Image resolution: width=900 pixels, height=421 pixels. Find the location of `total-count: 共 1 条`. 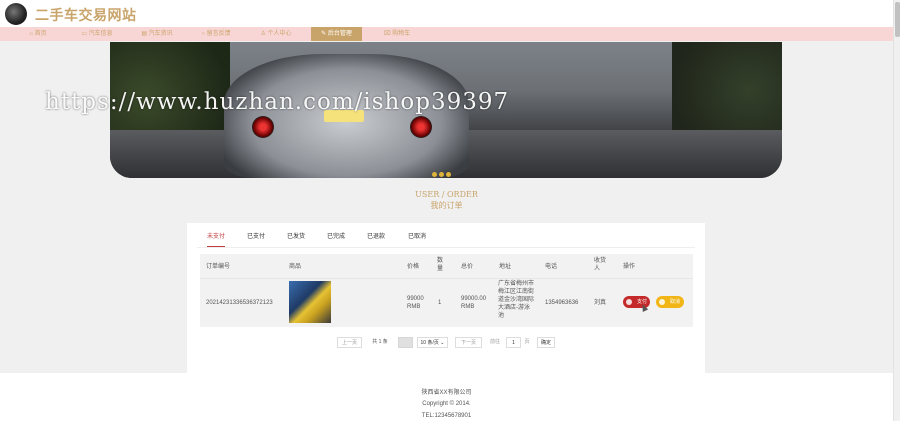

total-count: 共 1 条 is located at coordinates (380, 342).